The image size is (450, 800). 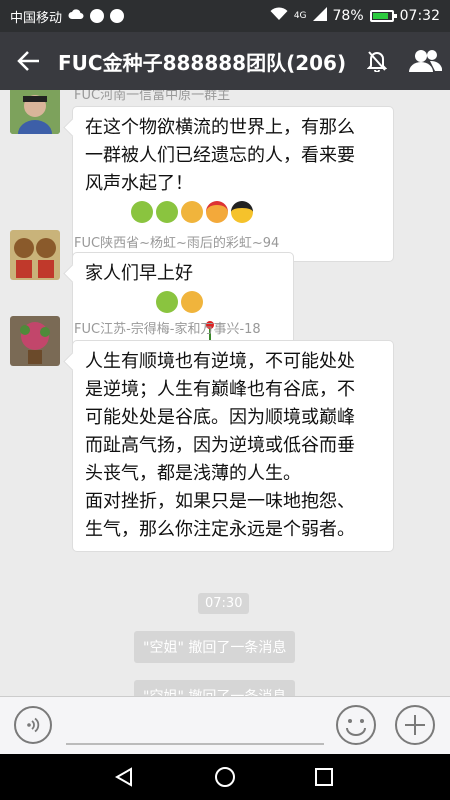 What do you see at coordinates (220, 389) in the screenshot?
I see `message-text: 是逆境；人生有巅峰也有谷底，不` at bounding box center [220, 389].